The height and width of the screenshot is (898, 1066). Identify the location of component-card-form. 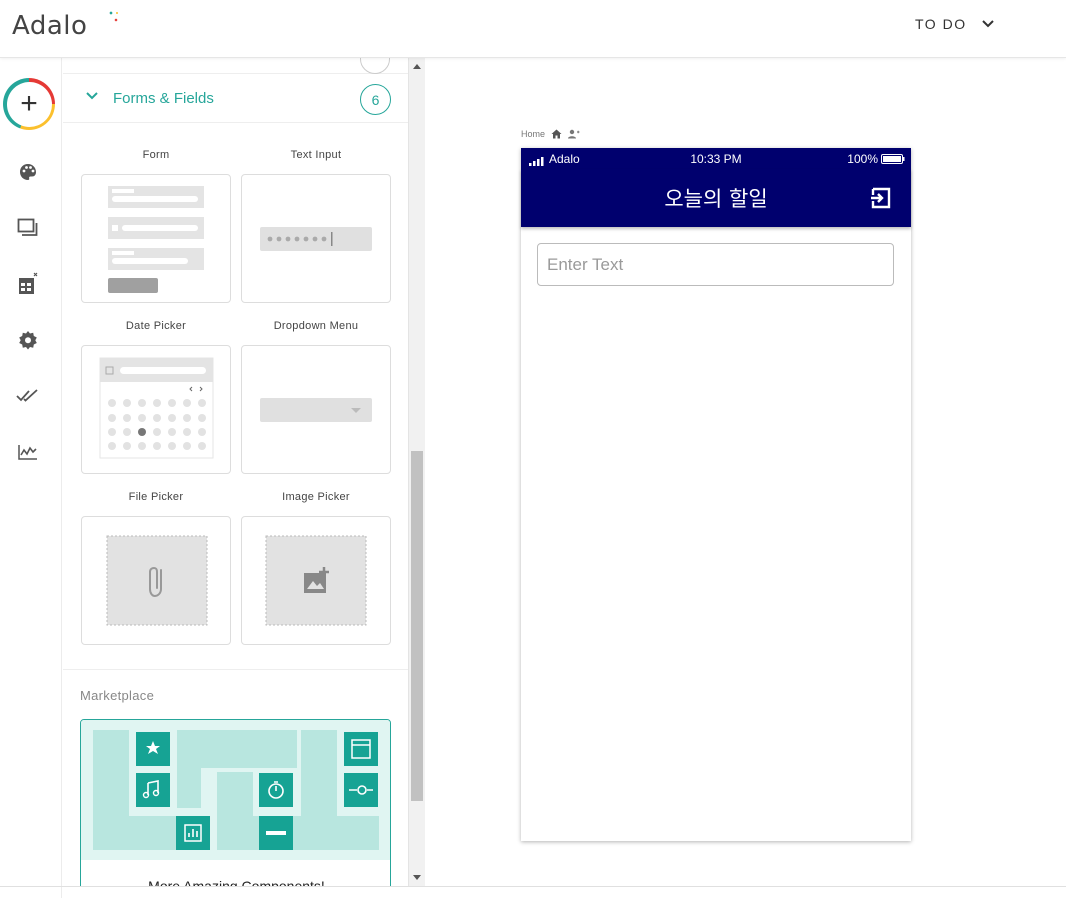
(156, 238).